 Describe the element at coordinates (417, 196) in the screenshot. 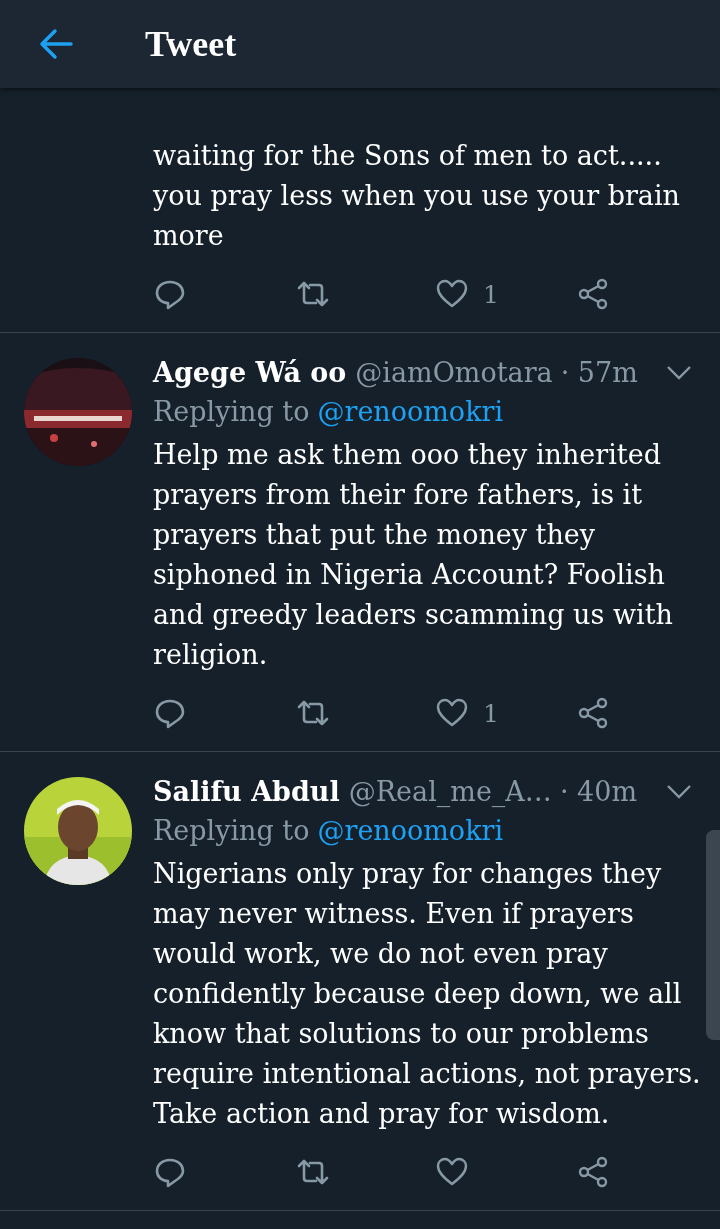

I see `tweet-text: waiting for the Sons of men to act..... you pray less when you use your brain more` at that location.